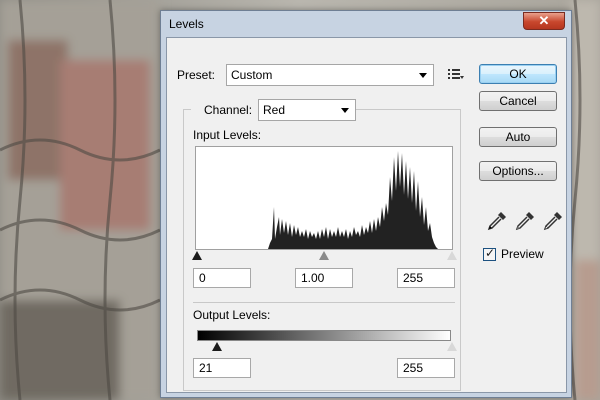 The width and height of the screenshot is (600, 400). Describe the element at coordinates (324, 278) in the screenshot. I see `input-gamma-field: 1.00` at that location.